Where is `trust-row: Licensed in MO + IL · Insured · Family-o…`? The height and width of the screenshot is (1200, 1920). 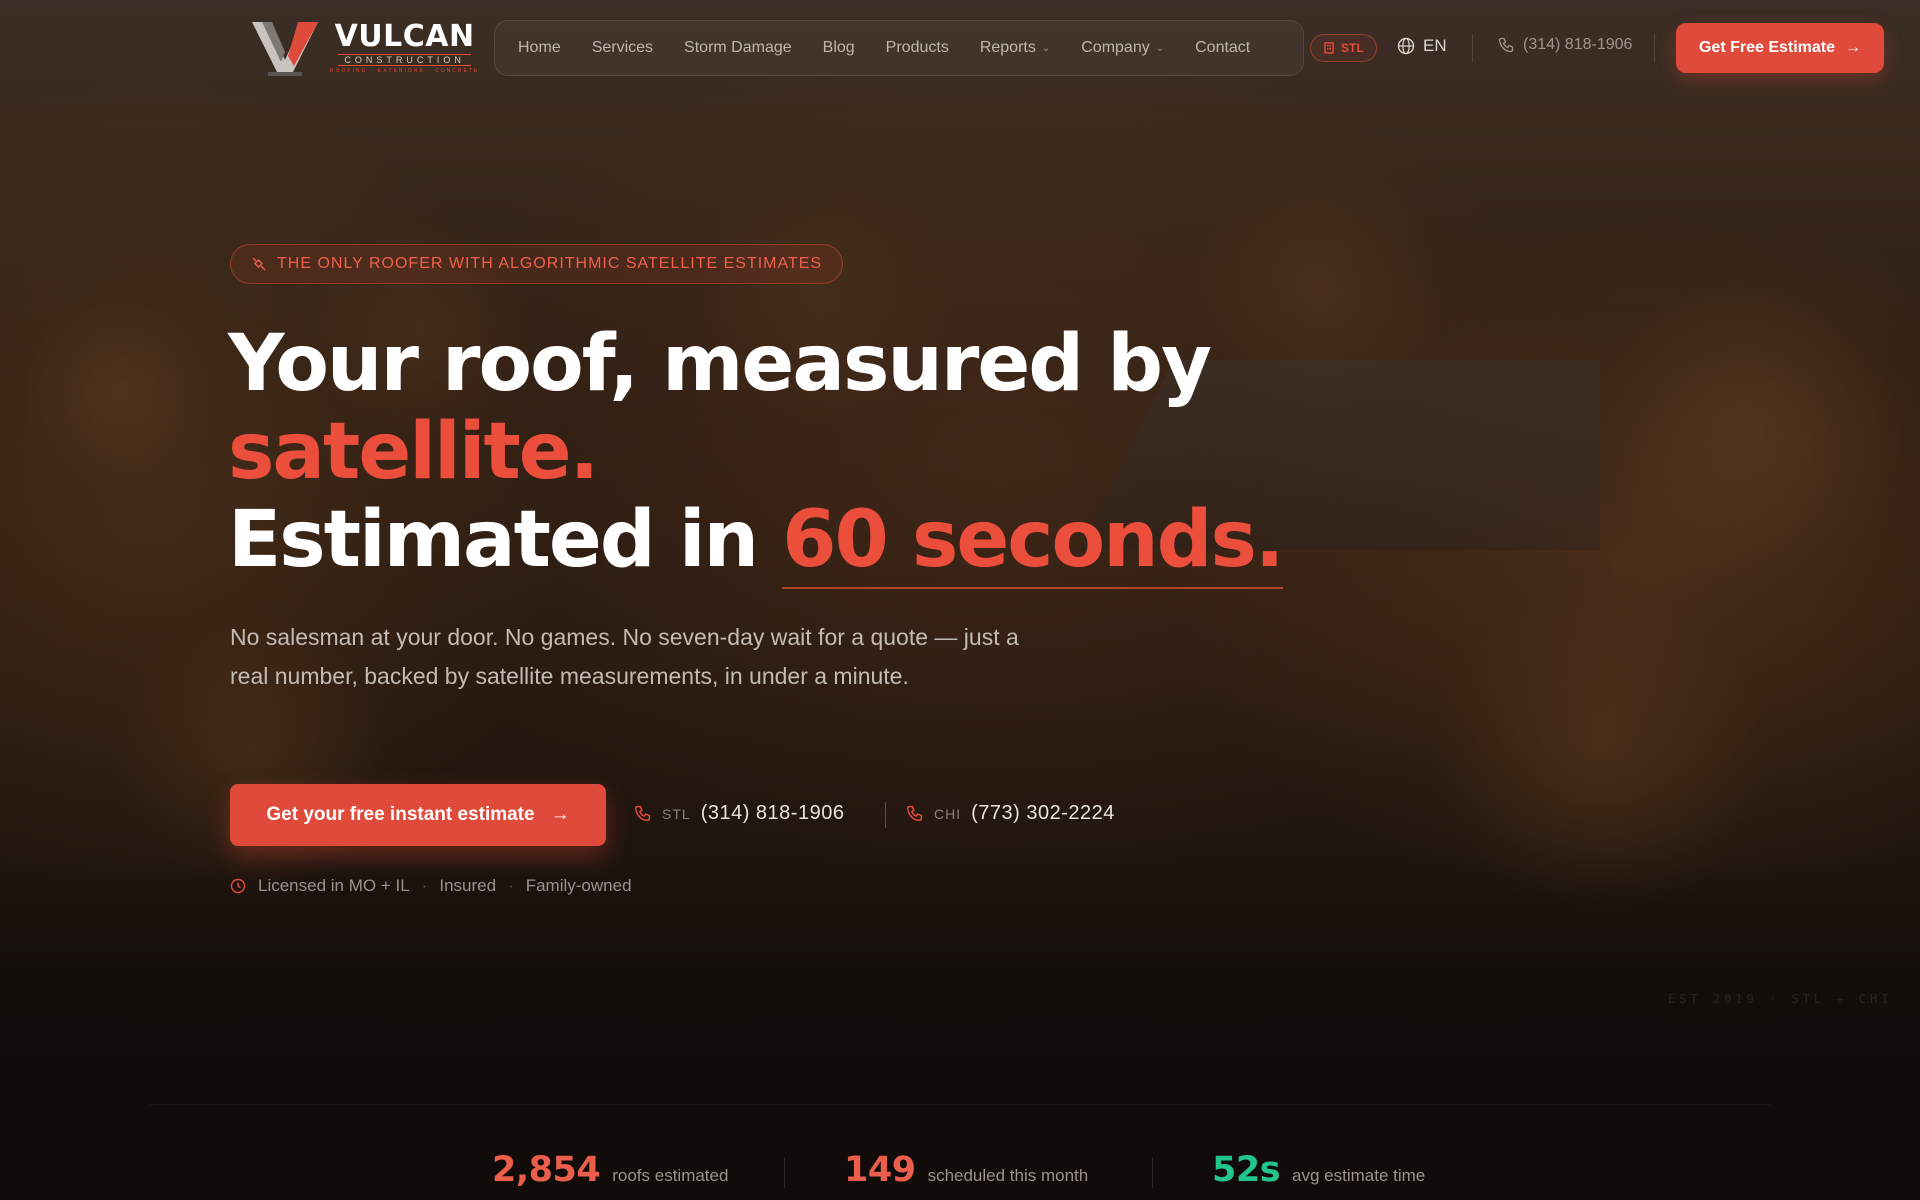
trust-row: Licensed in MO + IL · Insured · Family-o… is located at coordinates (431, 886).